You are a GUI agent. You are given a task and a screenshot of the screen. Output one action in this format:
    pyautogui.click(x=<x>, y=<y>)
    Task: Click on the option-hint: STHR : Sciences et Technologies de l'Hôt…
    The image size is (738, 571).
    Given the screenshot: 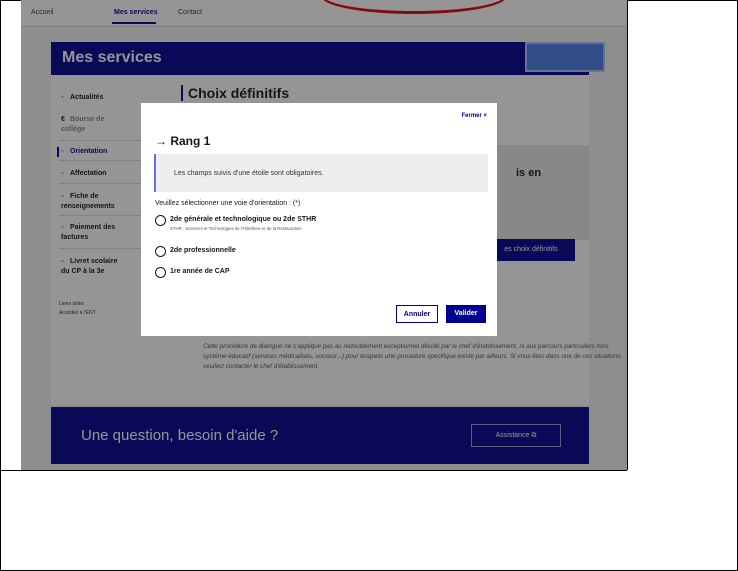 What is the action you would take?
    pyautogui.click(x=236, y=228)
    